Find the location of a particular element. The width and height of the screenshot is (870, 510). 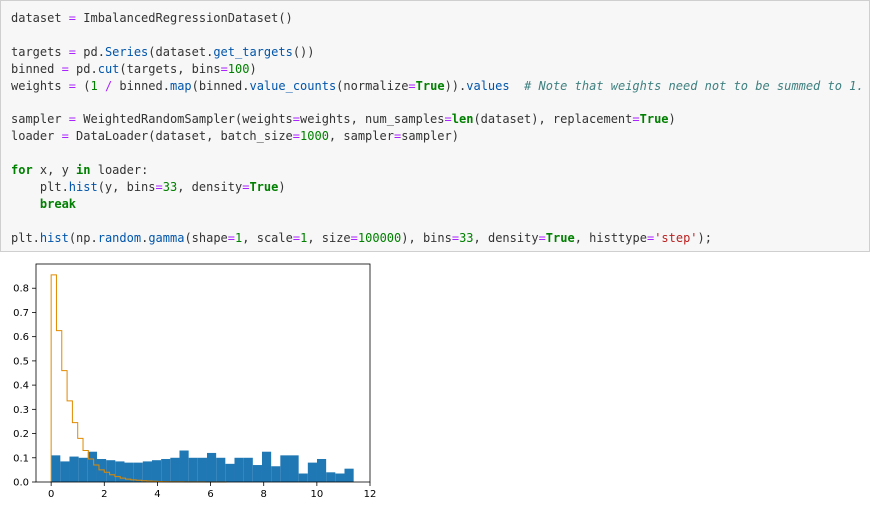

code-token: , density is located at coordinates (210, 186).